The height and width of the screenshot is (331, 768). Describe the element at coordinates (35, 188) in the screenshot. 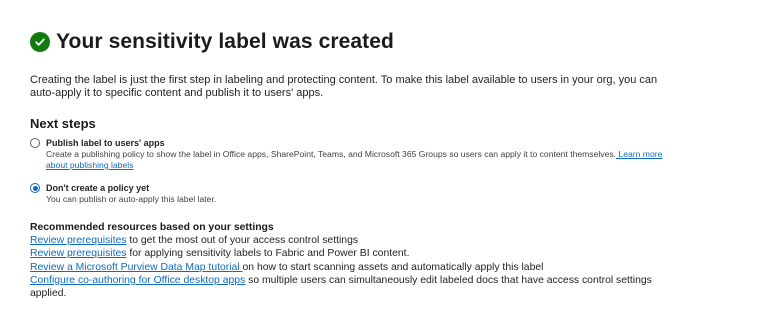

I see `dont-create-policy-radio` at that location.